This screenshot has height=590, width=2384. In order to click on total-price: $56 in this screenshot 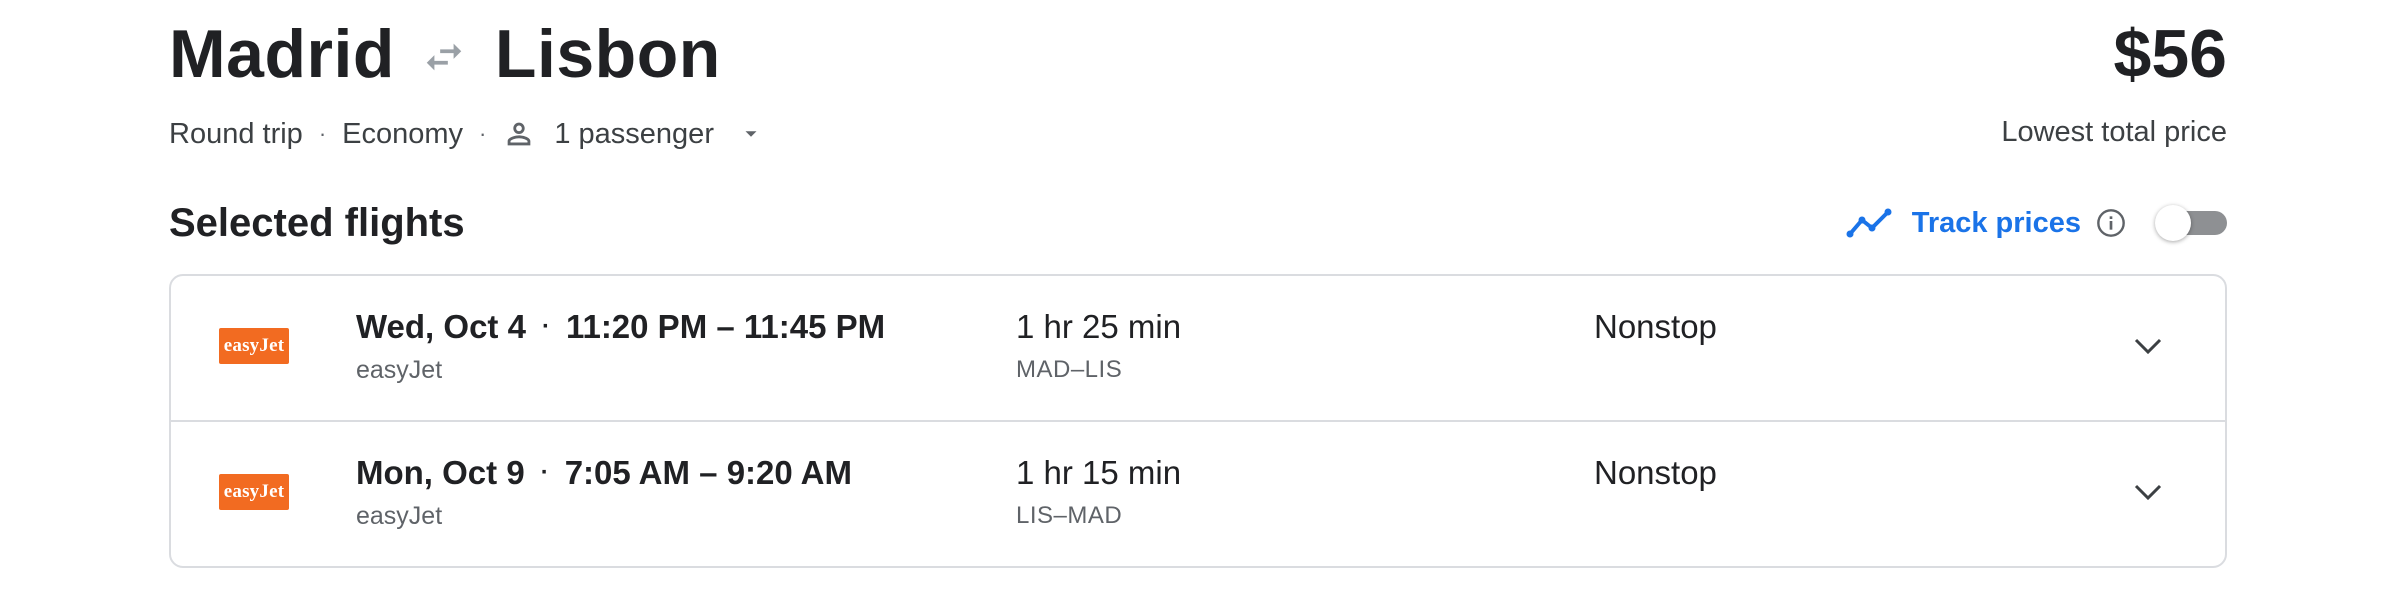, I will do `click(2170, 54)`.